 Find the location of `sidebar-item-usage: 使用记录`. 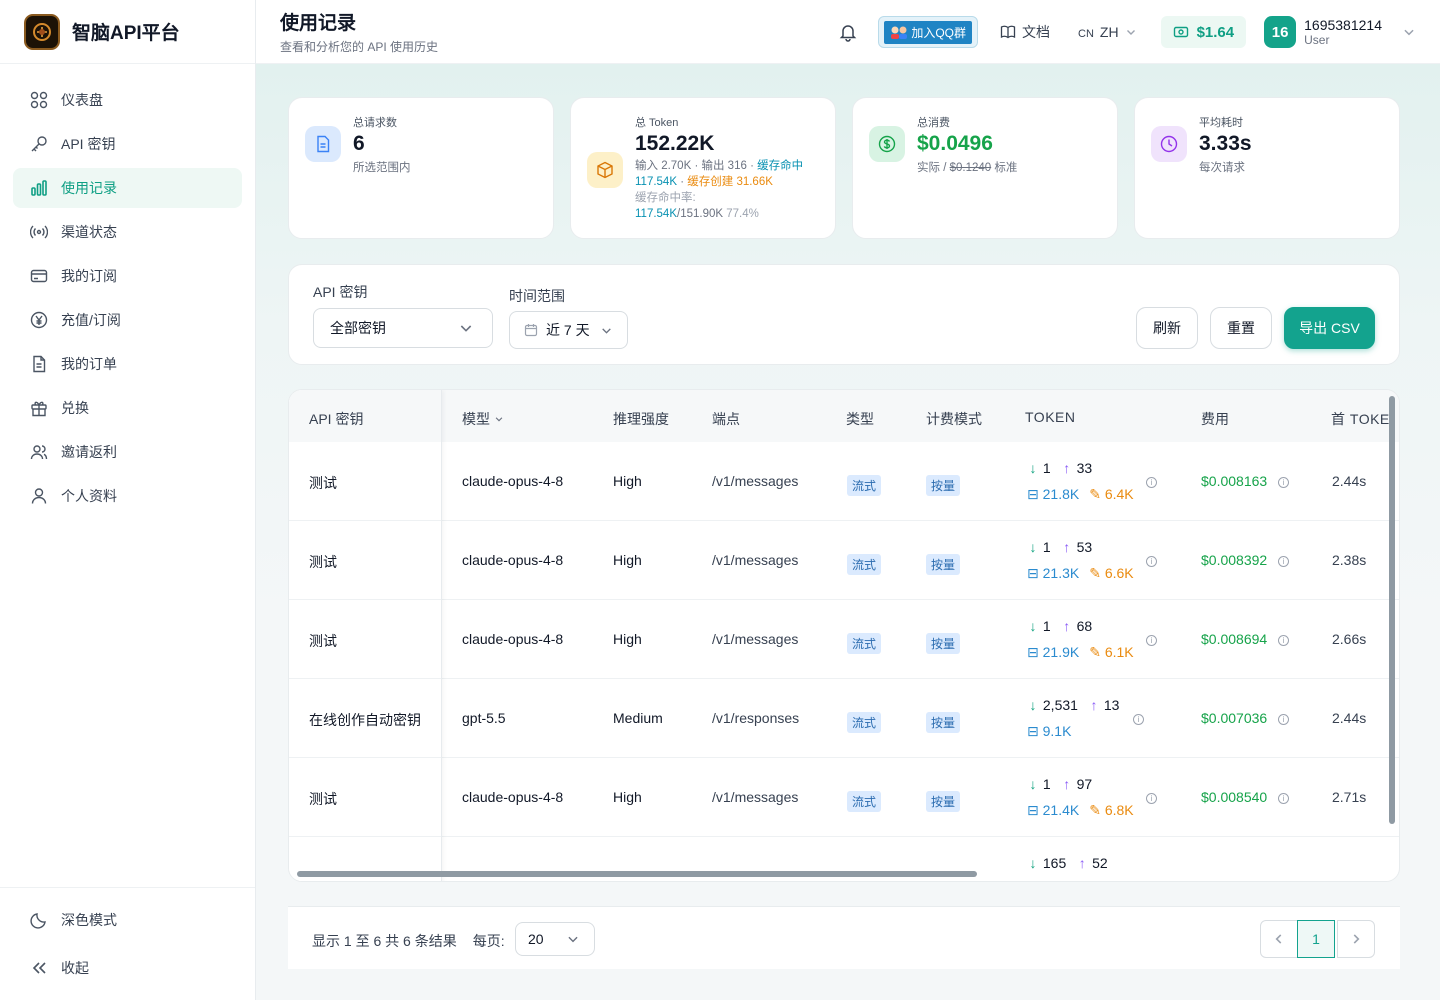

sidebar-item-usage: 使用记录 is located at coordinates (127, 188).